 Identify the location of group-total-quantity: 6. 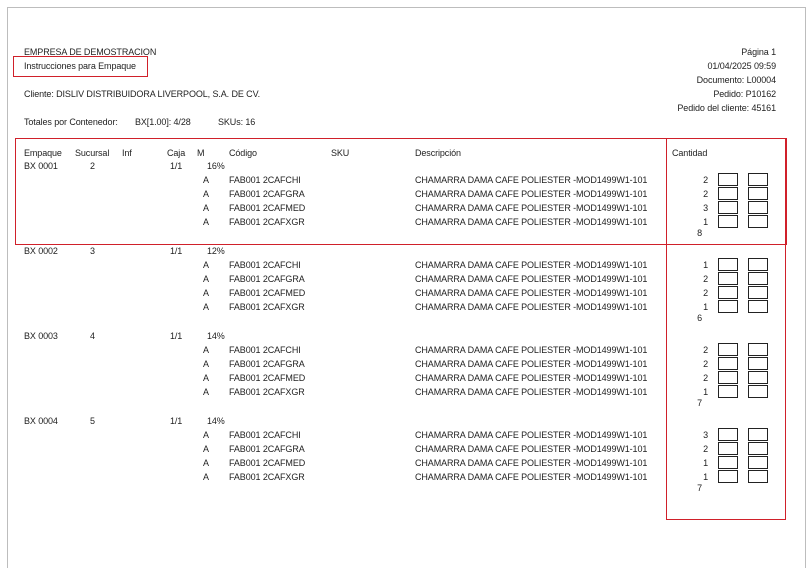
(699, 318).